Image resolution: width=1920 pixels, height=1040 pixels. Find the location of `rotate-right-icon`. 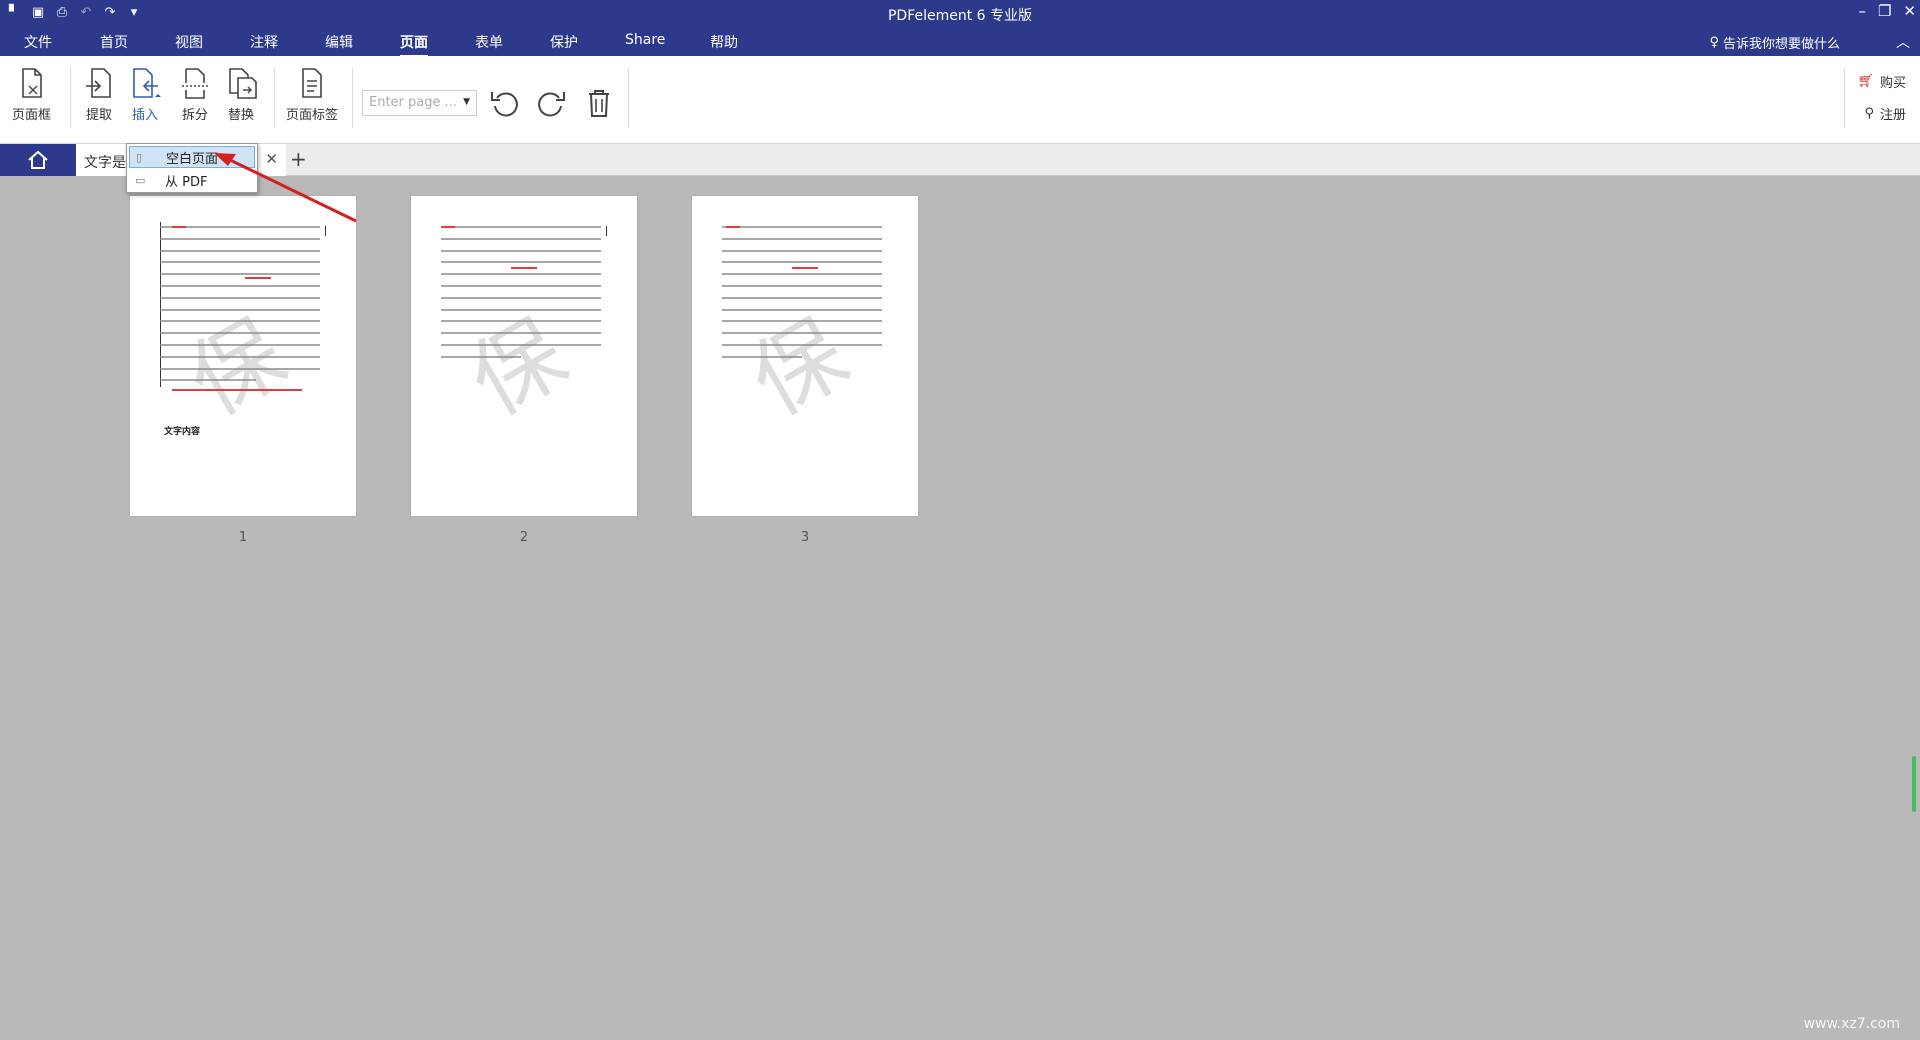

rotate-right-icon is located at coordinates (551, 103).